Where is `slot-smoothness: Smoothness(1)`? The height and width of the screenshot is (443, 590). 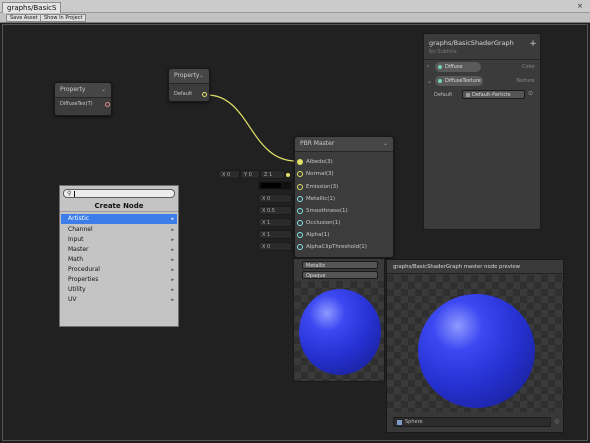 slot-smoothness: Smoothness(1) is located at coordinates (345, 211).